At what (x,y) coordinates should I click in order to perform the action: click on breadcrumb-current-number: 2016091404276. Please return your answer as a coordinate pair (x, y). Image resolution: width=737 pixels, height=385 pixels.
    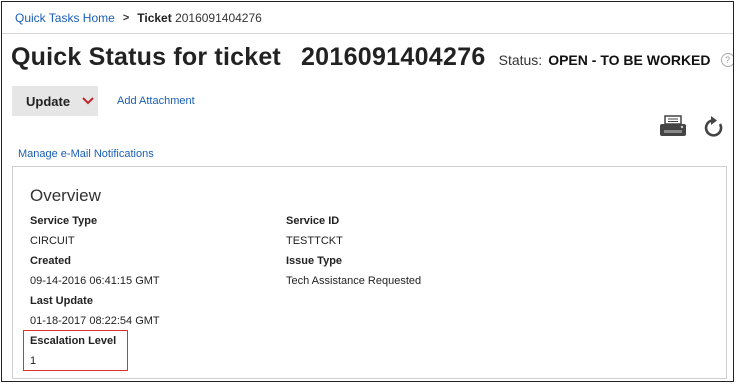
    Looking at the image, I should click on (218, 18).